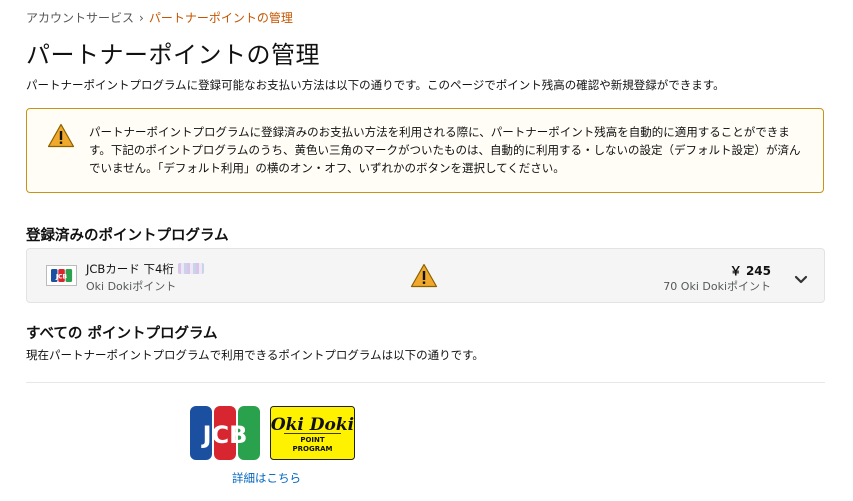 The width and height of the screenshot is (853, 501). I want to click on jcb-logo: JCB, so click(225, 435).